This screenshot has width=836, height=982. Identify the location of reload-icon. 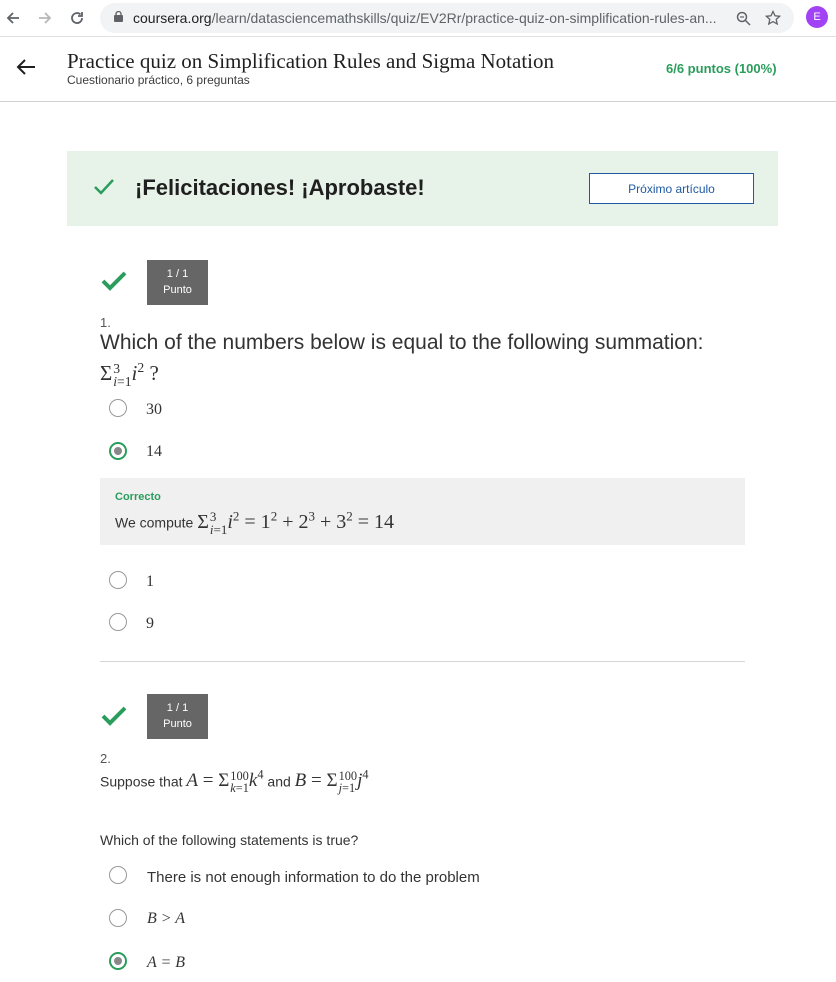
(77, 18).